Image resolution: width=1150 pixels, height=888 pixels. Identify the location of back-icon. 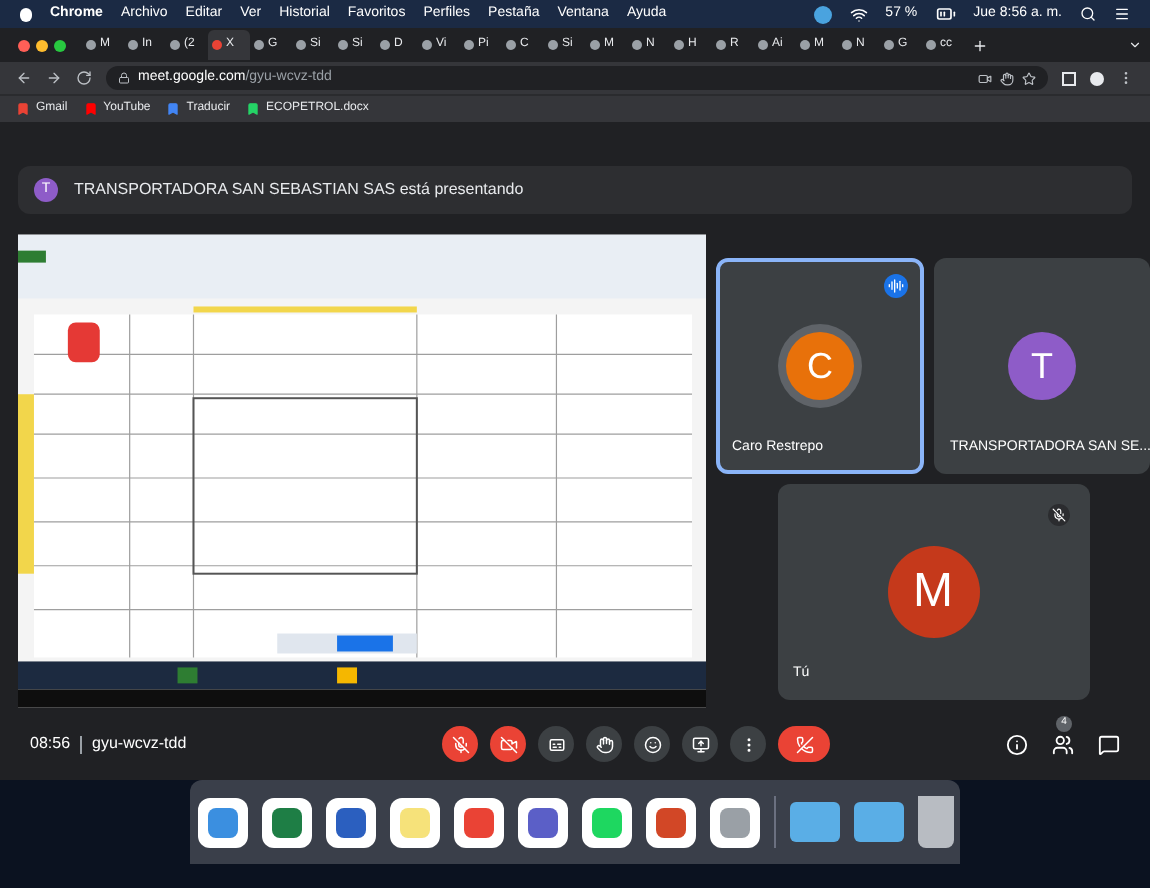
(24, 78).